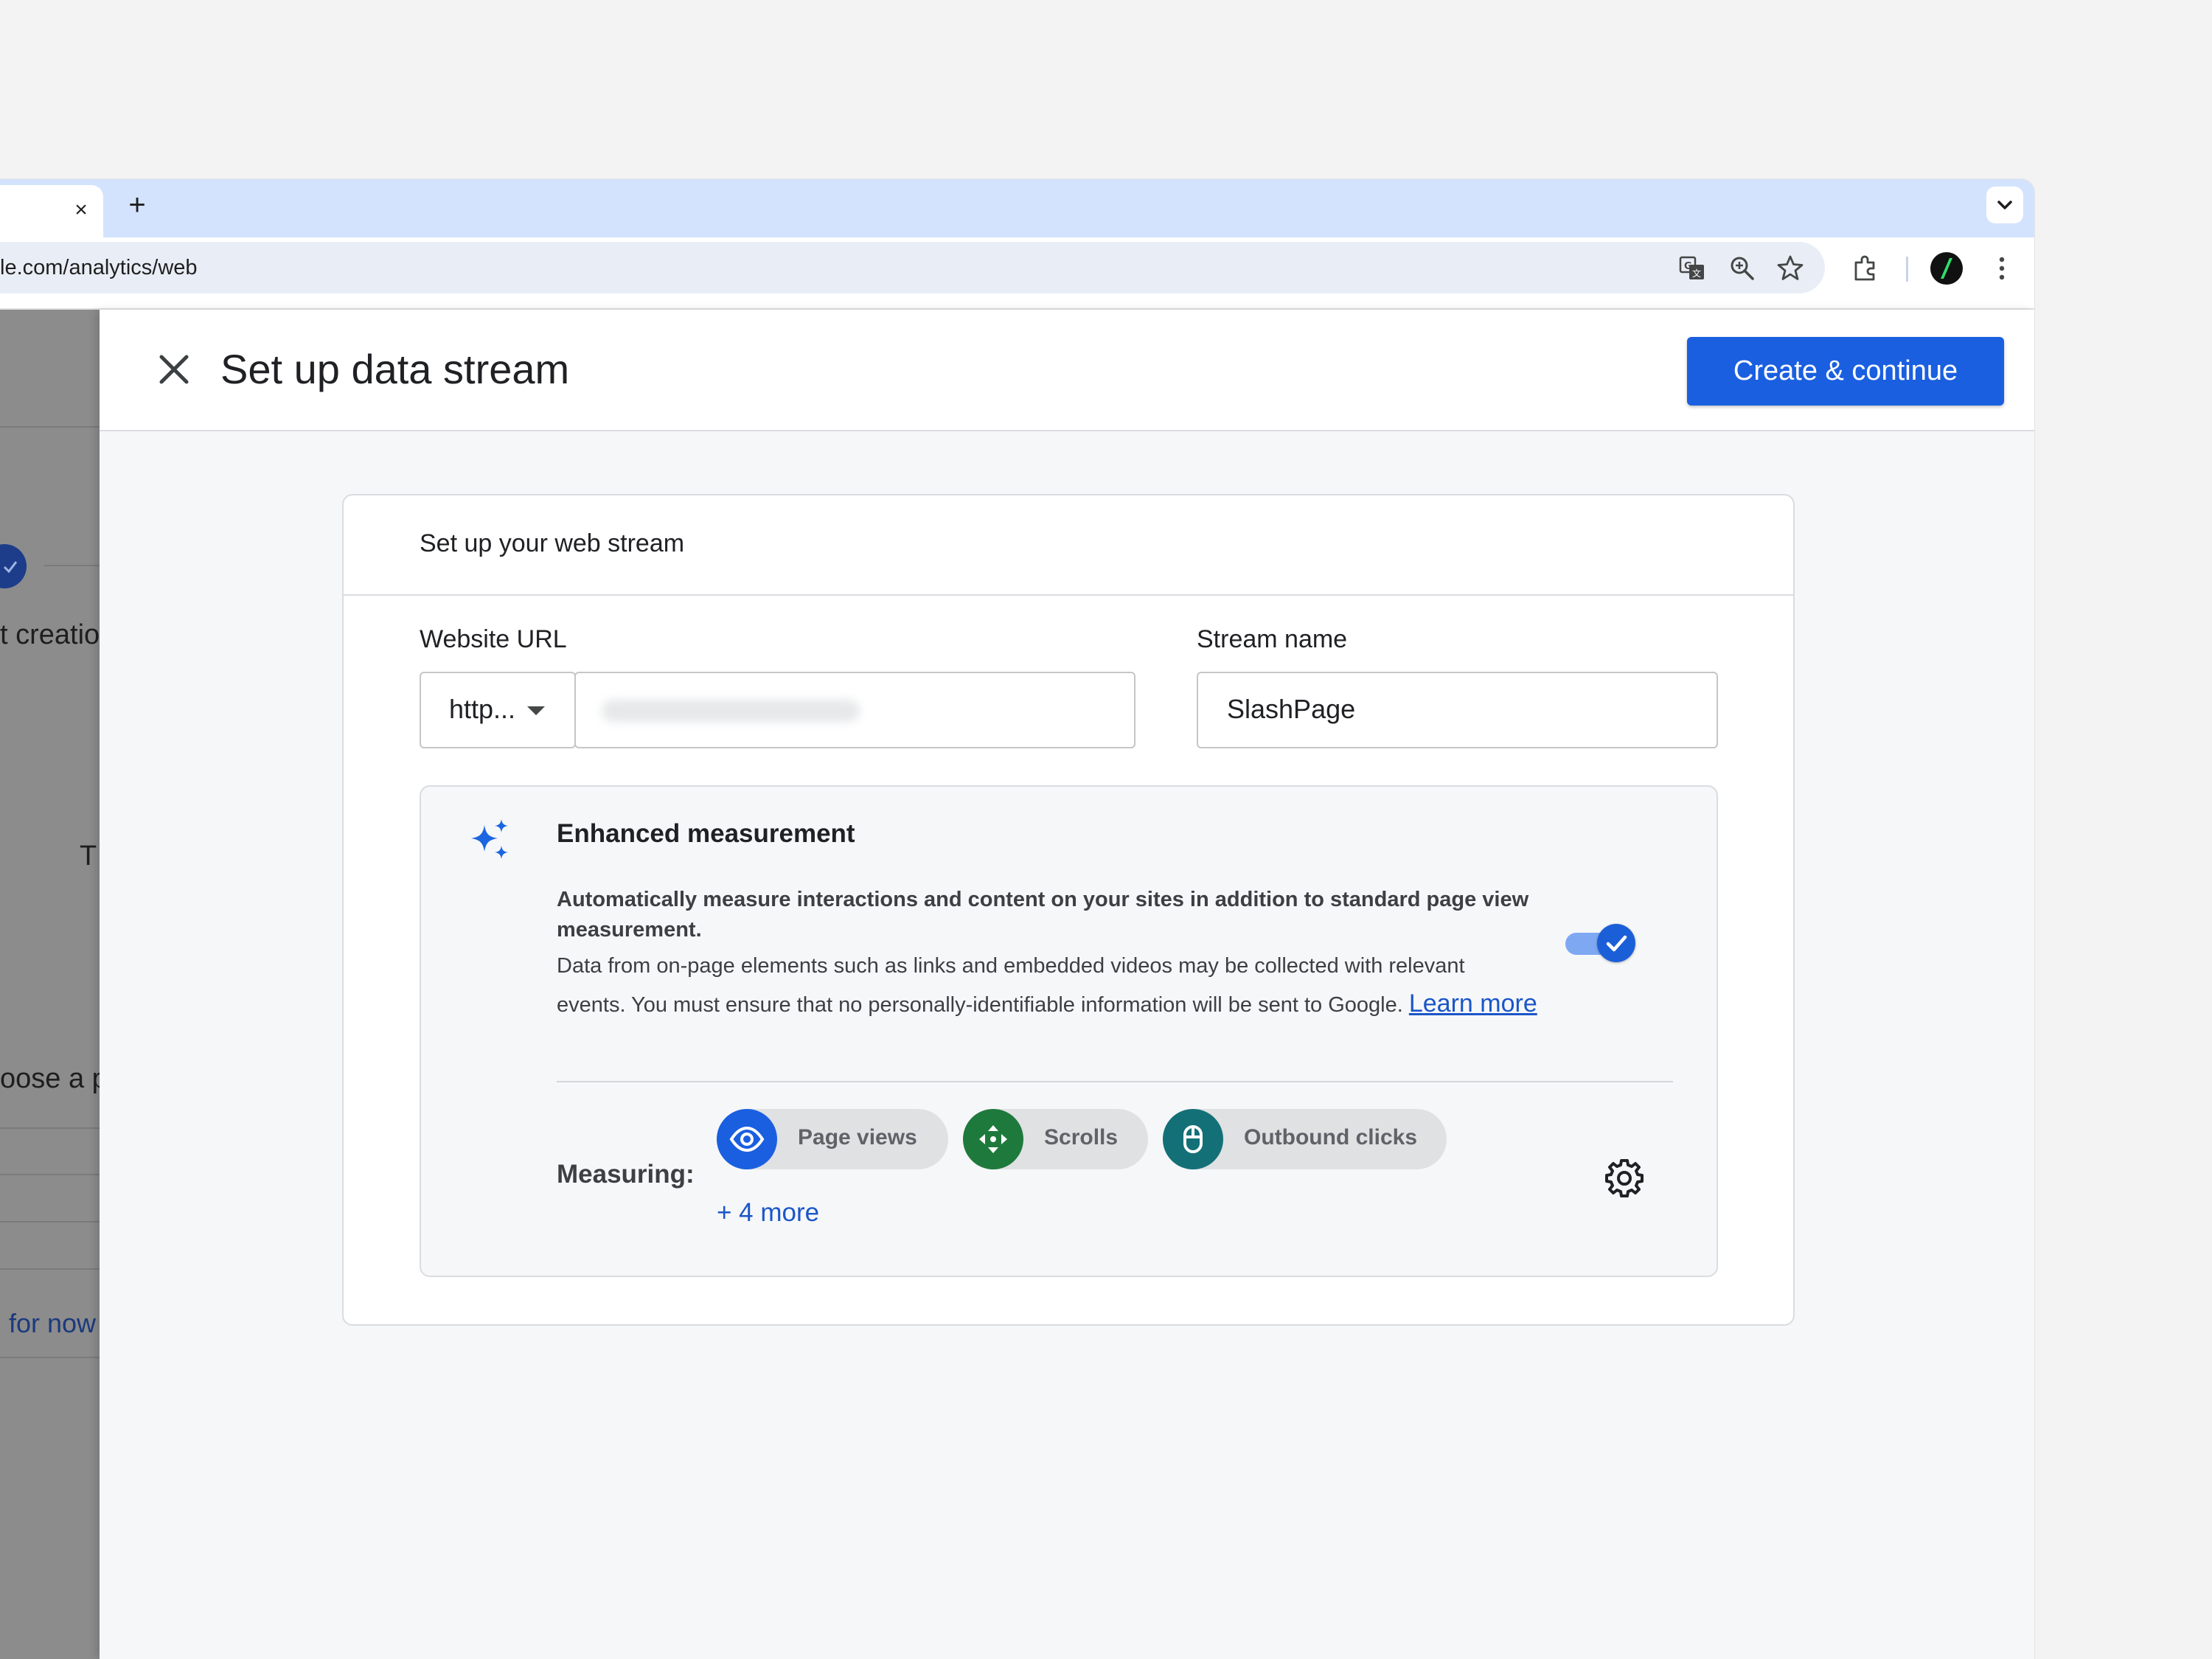 This screenshot has width=2212, height=1659. What do you see at coordinates (88, 856) in the screenshot?
I see `background-text-fragment: T` at bounding box center [88, 856].